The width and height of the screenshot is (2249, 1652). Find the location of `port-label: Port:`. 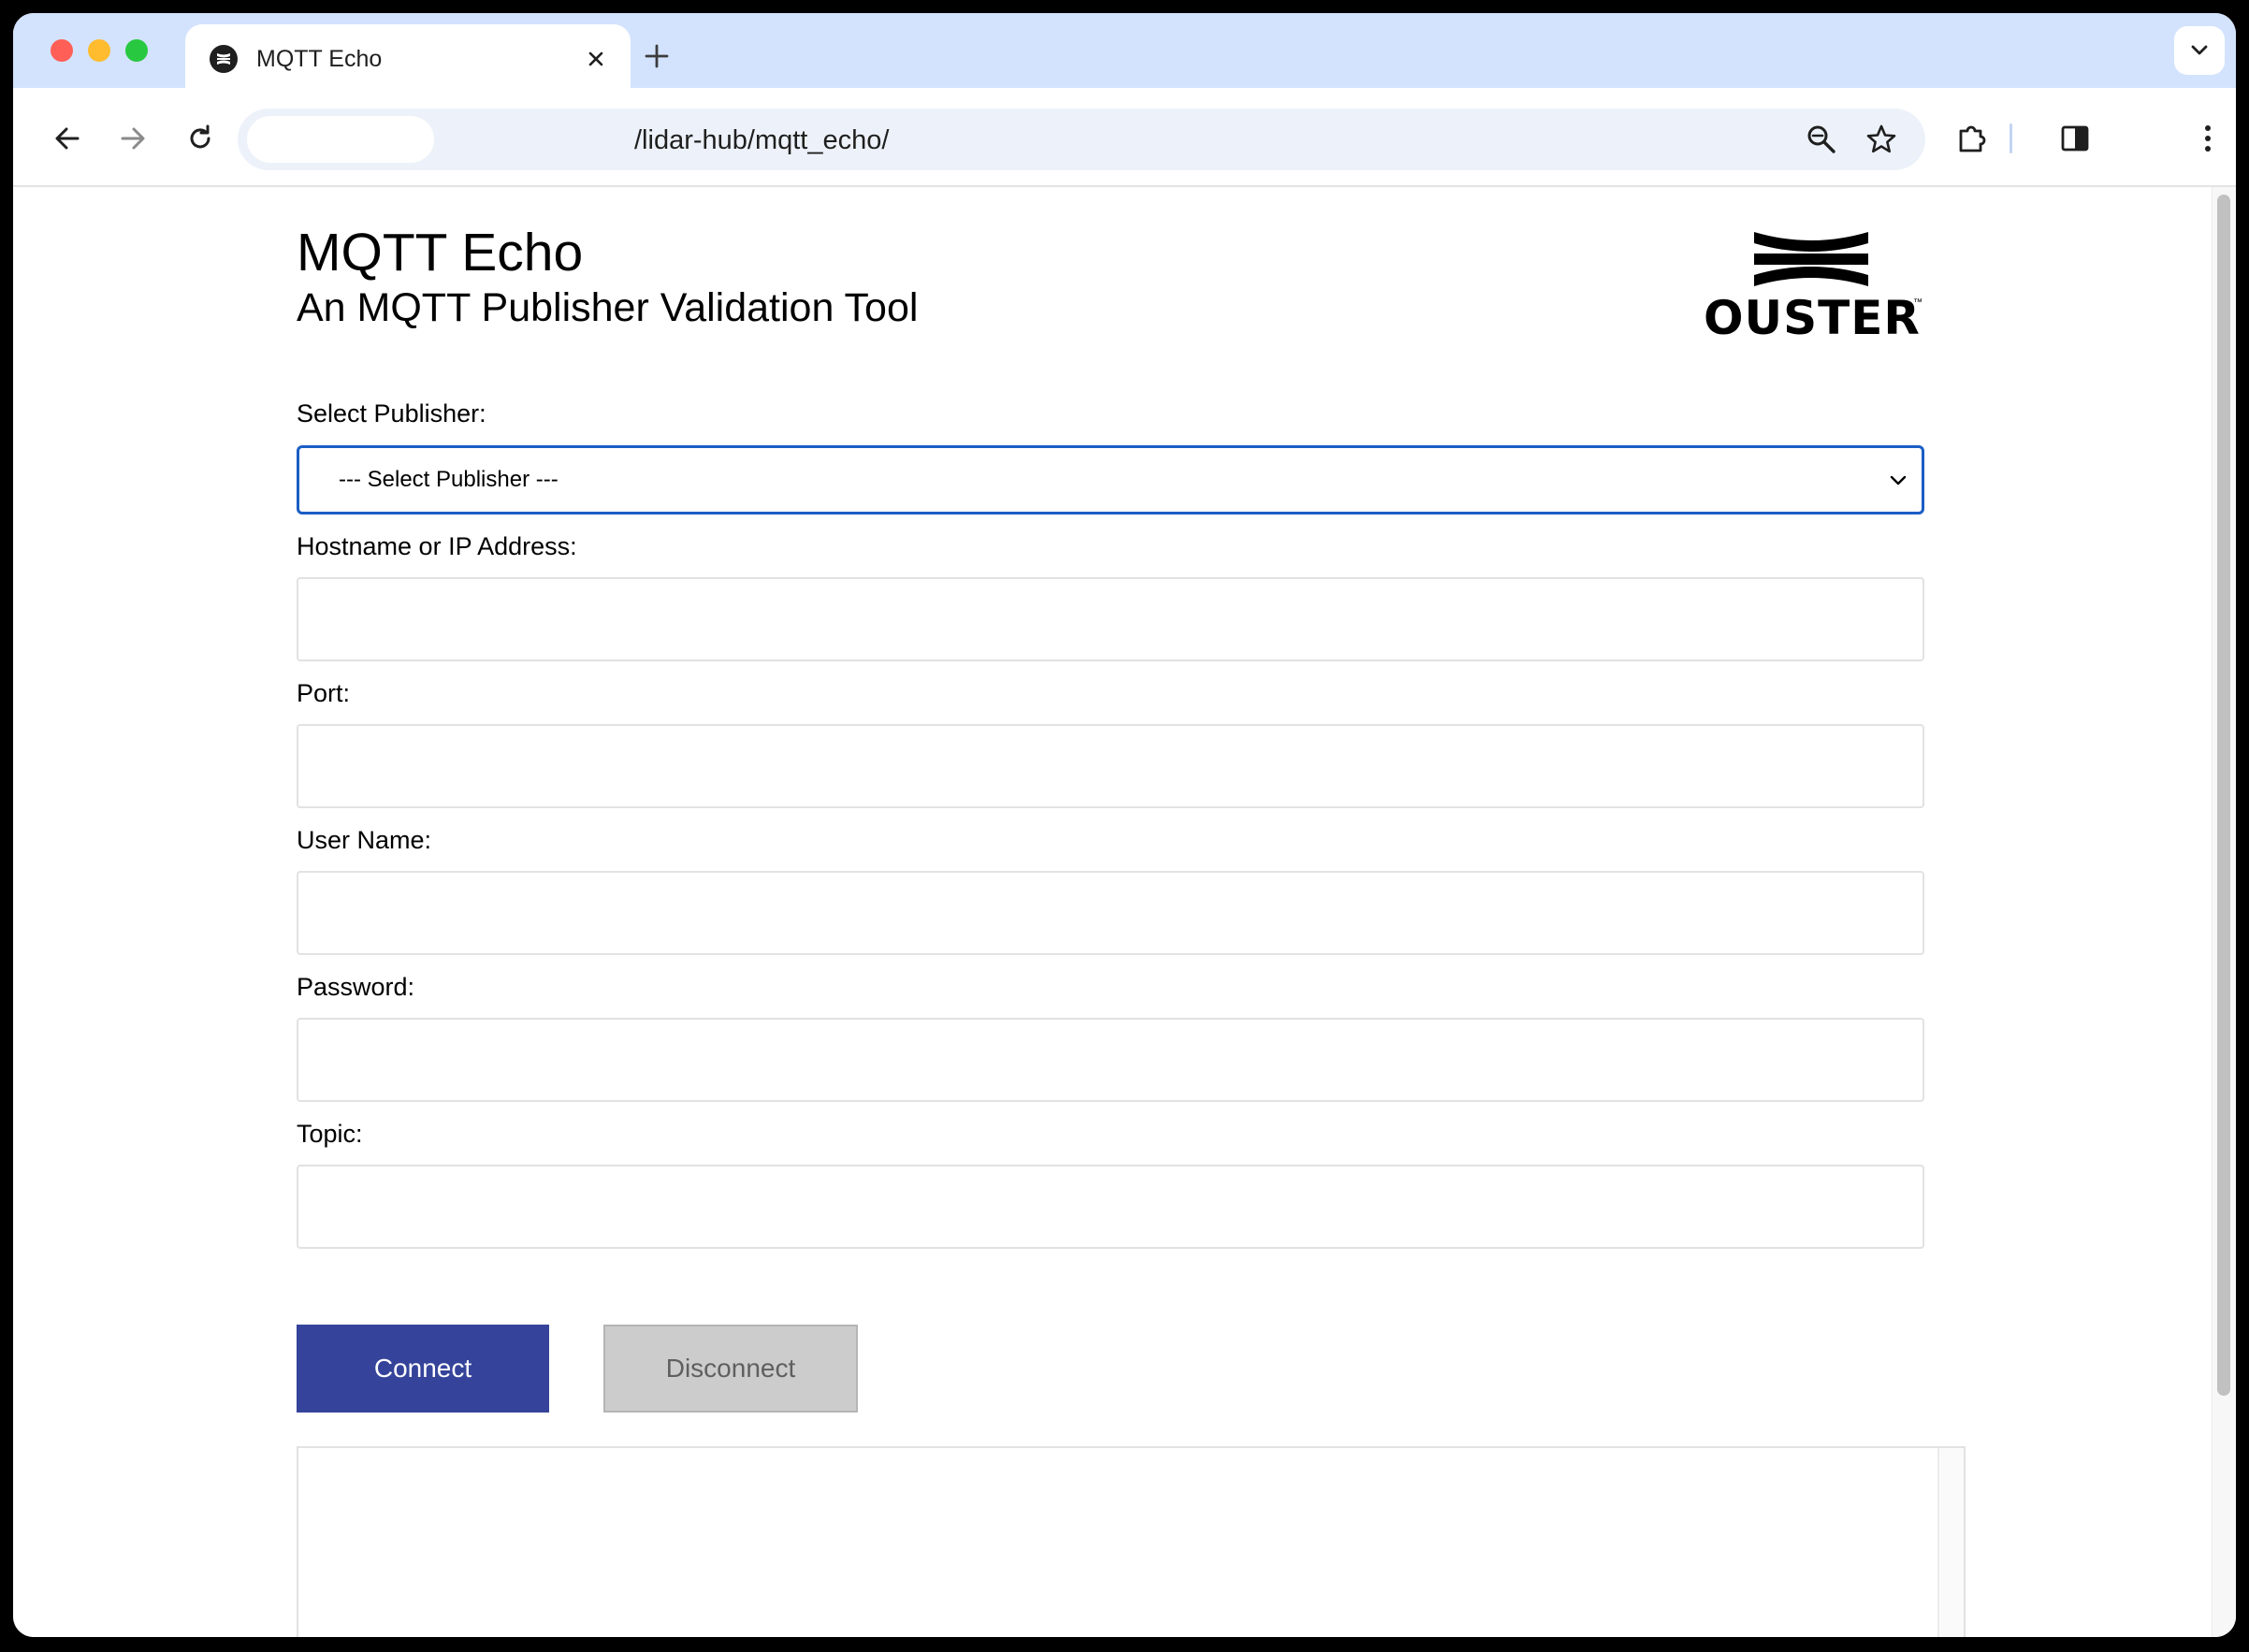

port-label: Port: is located at coordinates (324, 693).